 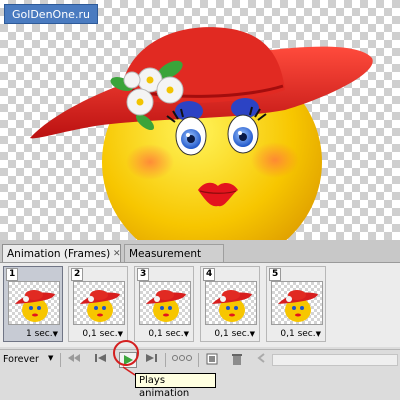 I want to click on frame-delay-label: 1 sec., so click(x=39, y=334).